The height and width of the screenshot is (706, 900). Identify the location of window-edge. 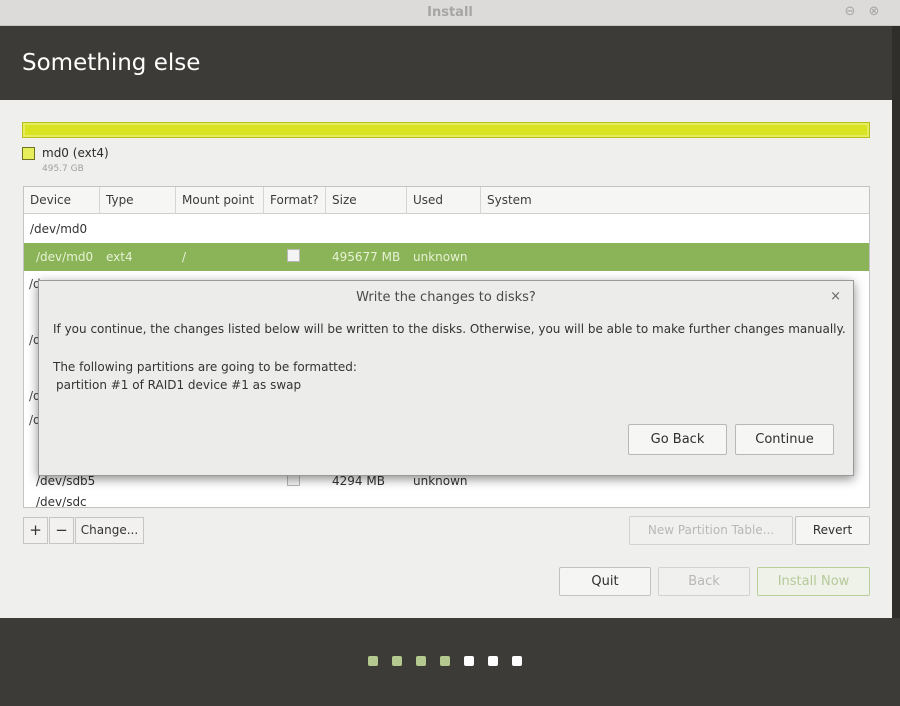
(896, 366).